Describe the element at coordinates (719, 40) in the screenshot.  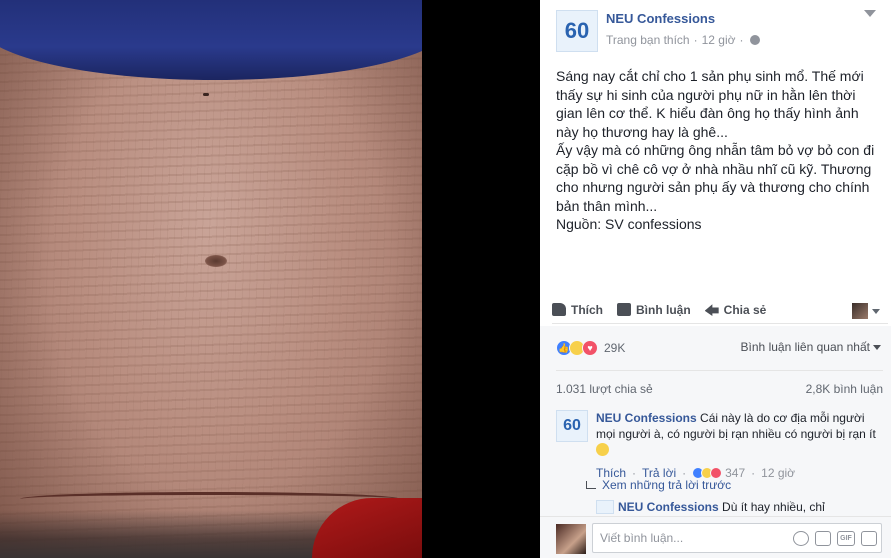
I see `post-time: 12 giờ` at that location.